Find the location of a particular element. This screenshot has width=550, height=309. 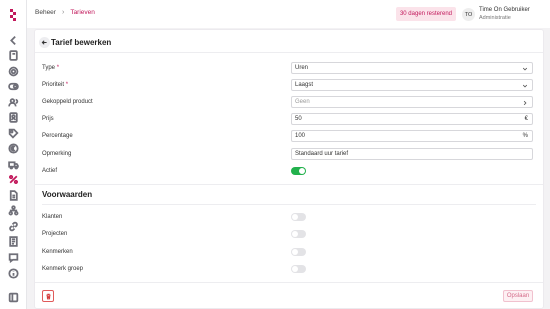

link-icon is located at coordinates (13, 226).